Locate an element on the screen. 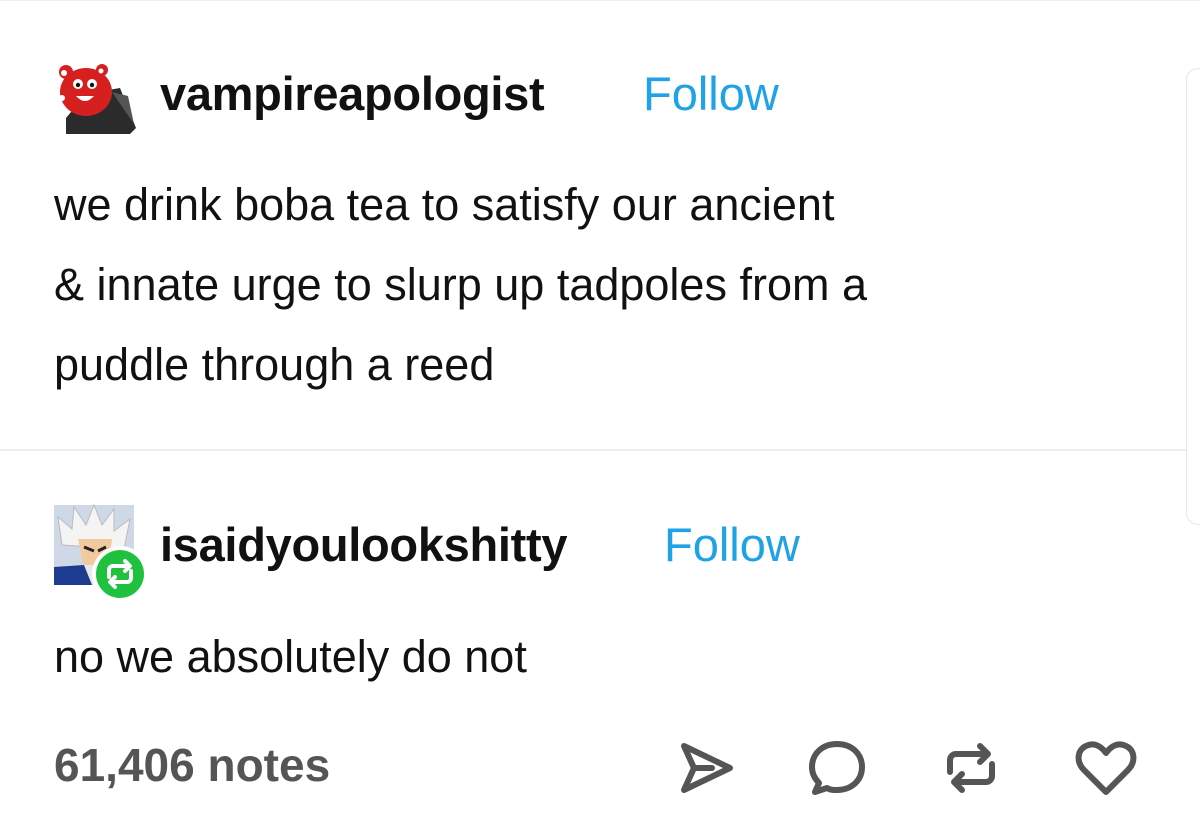 This screenshot has width=1200, height=838. post-text-line: we drink boba tea to satisfy our ancient is located at coordinates (444, 204).